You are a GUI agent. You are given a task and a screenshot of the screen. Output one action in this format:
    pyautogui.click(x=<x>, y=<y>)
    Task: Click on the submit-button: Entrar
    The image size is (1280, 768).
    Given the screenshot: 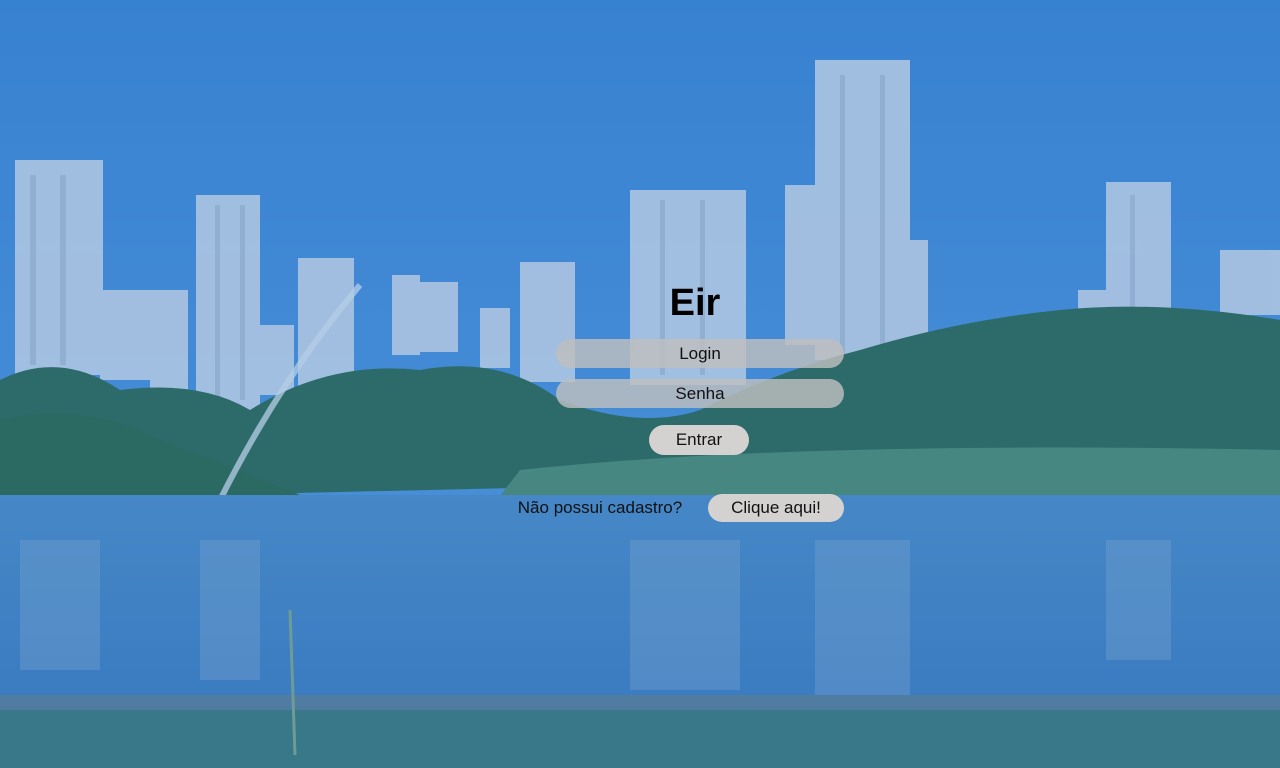 What is the action you would take?
    pyautogui.click(x=699, y=440)
    